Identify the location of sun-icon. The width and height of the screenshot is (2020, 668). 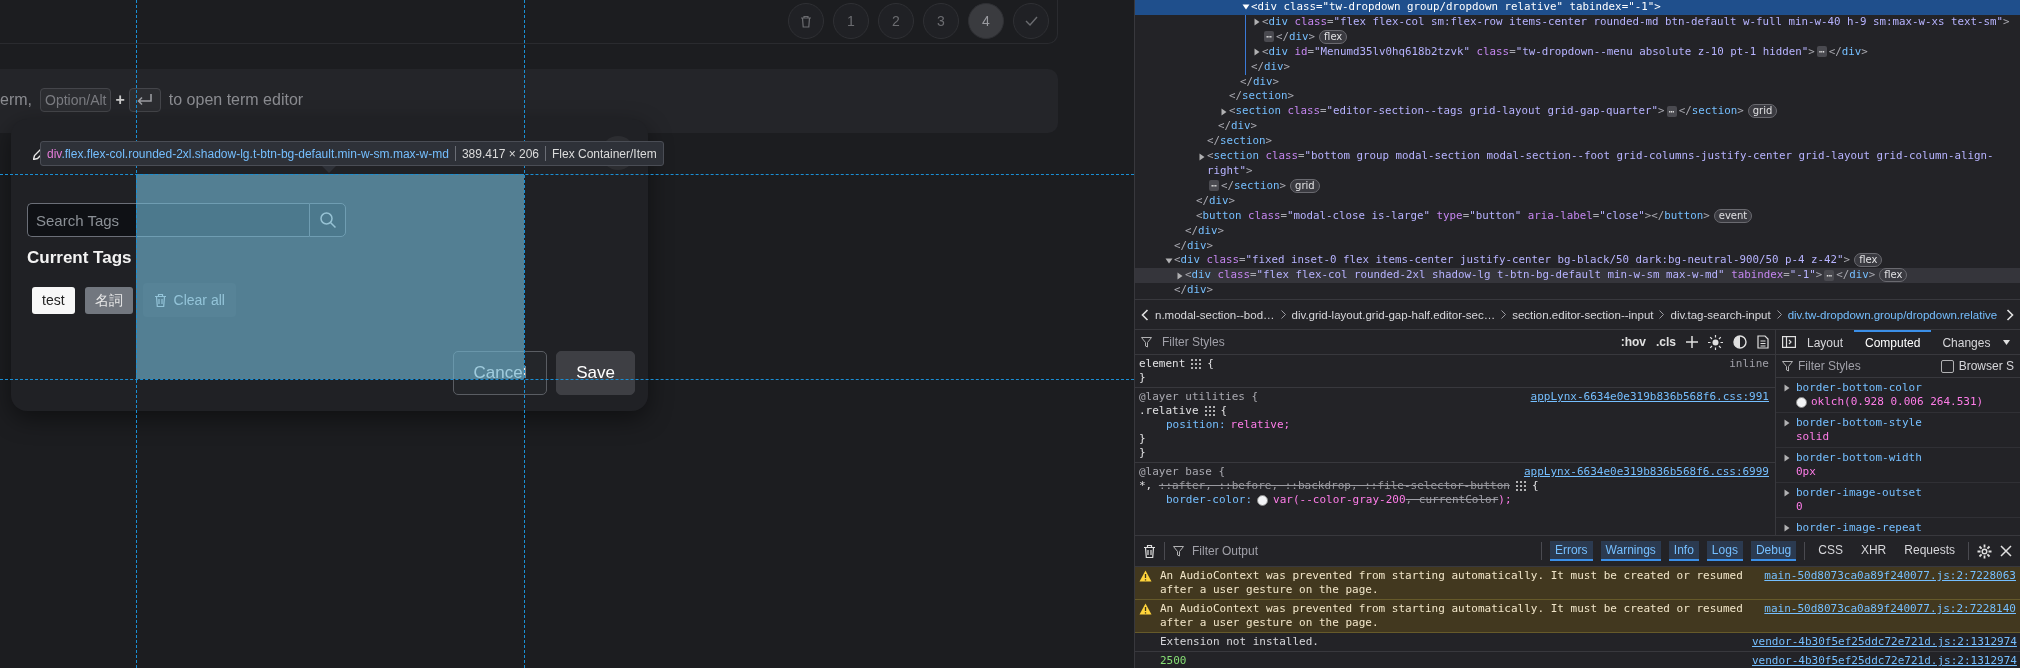
(1715, 342).